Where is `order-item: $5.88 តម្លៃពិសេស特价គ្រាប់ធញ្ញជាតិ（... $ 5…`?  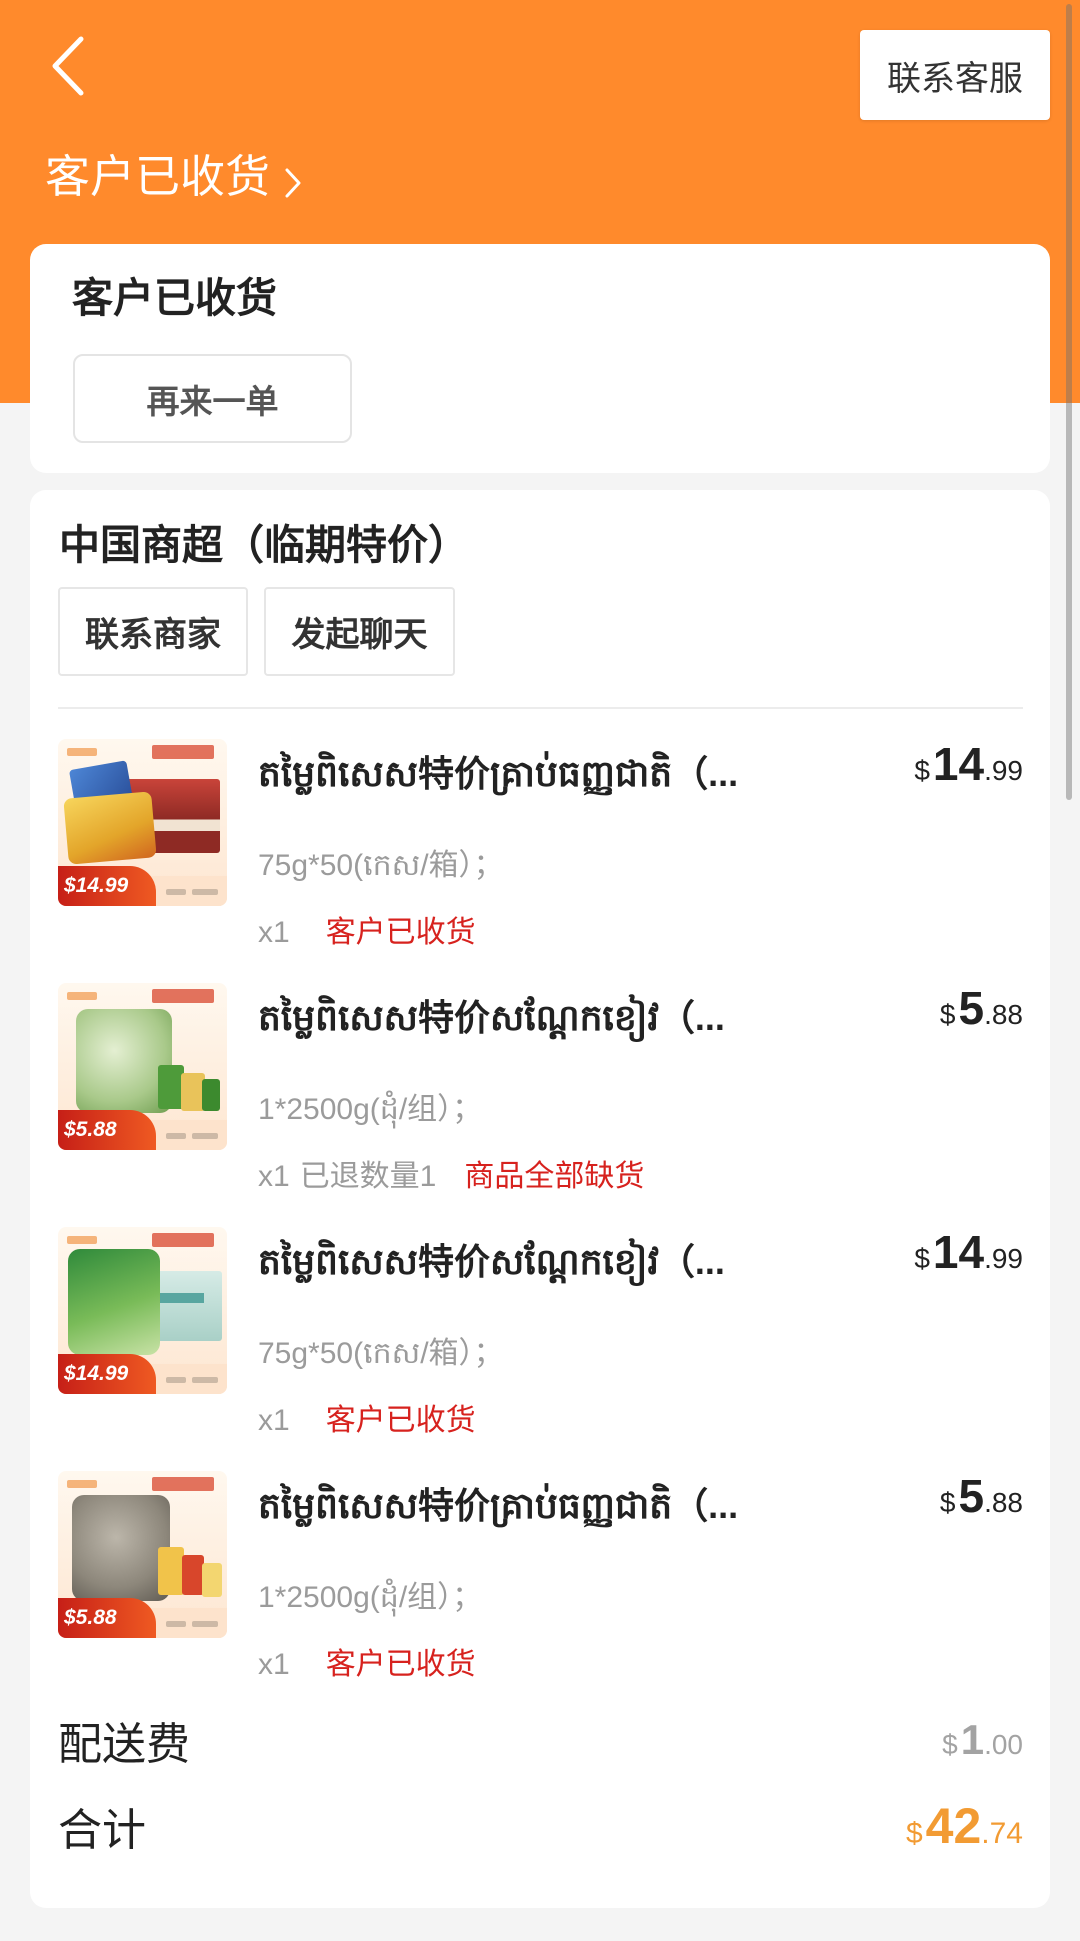
order-item: $5.88 តម្លៃពិសេស特价គ្រាប់ធញ្ញជាតិ（... $ 5… is located at coordinates (540, 1593).